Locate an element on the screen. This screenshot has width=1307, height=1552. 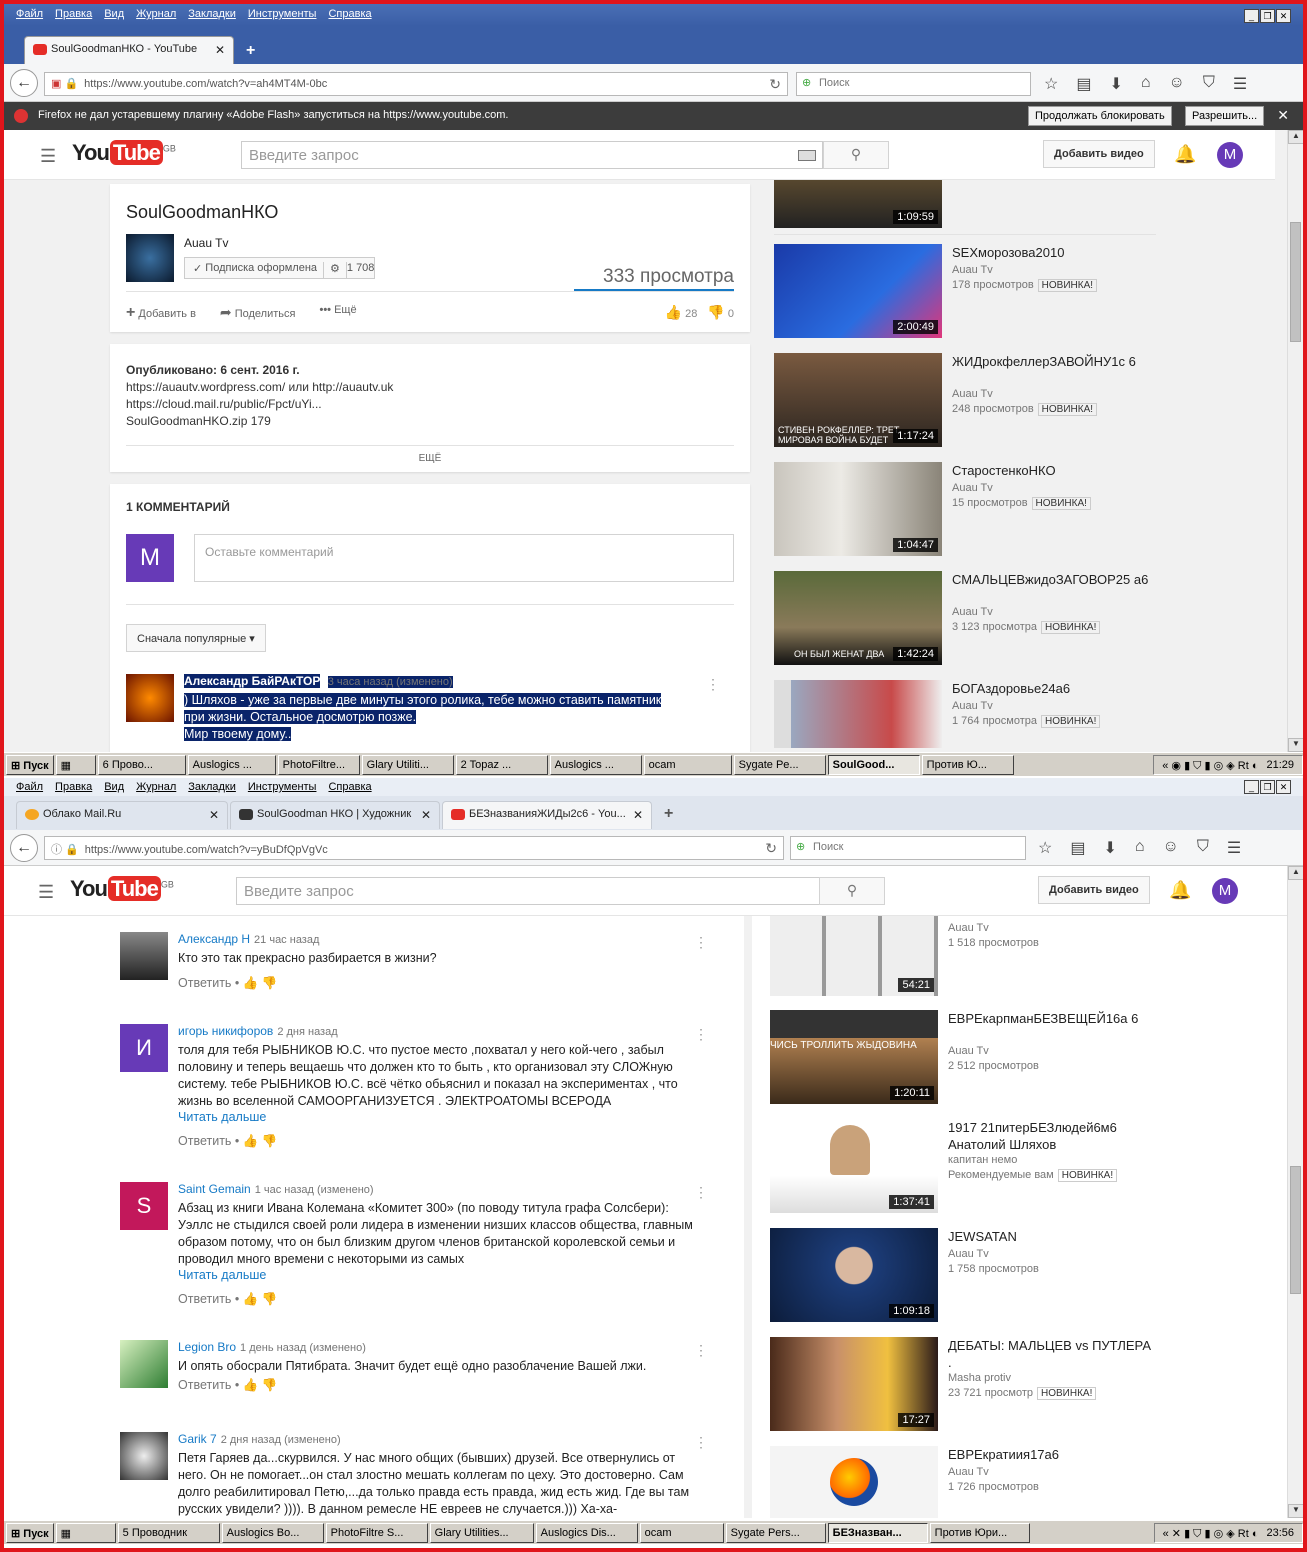
keyboard-icon is located at coordinates (807, 155).